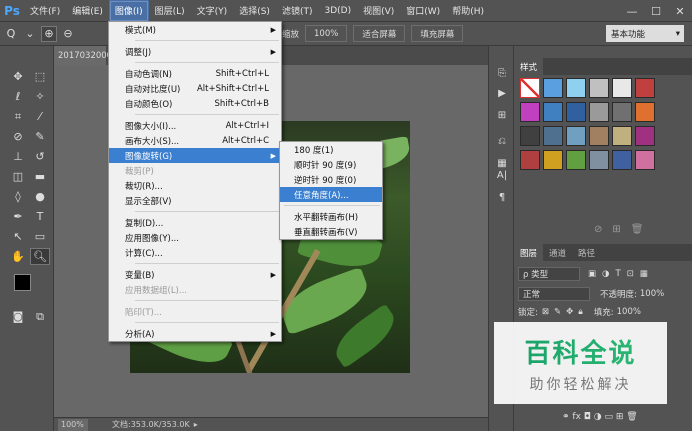 Image resolution: width=692 pixels, height=431 pixels. I want to click on actions-panel-icon: ▶, so click(502, 93).